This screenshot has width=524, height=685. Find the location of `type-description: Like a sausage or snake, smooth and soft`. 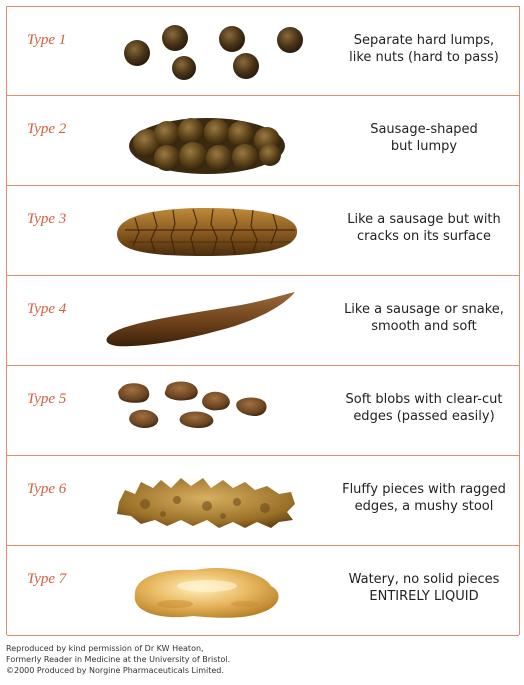

type-description: Like a sausage or snake, smooth and soft is located at coordinates (424, 318).